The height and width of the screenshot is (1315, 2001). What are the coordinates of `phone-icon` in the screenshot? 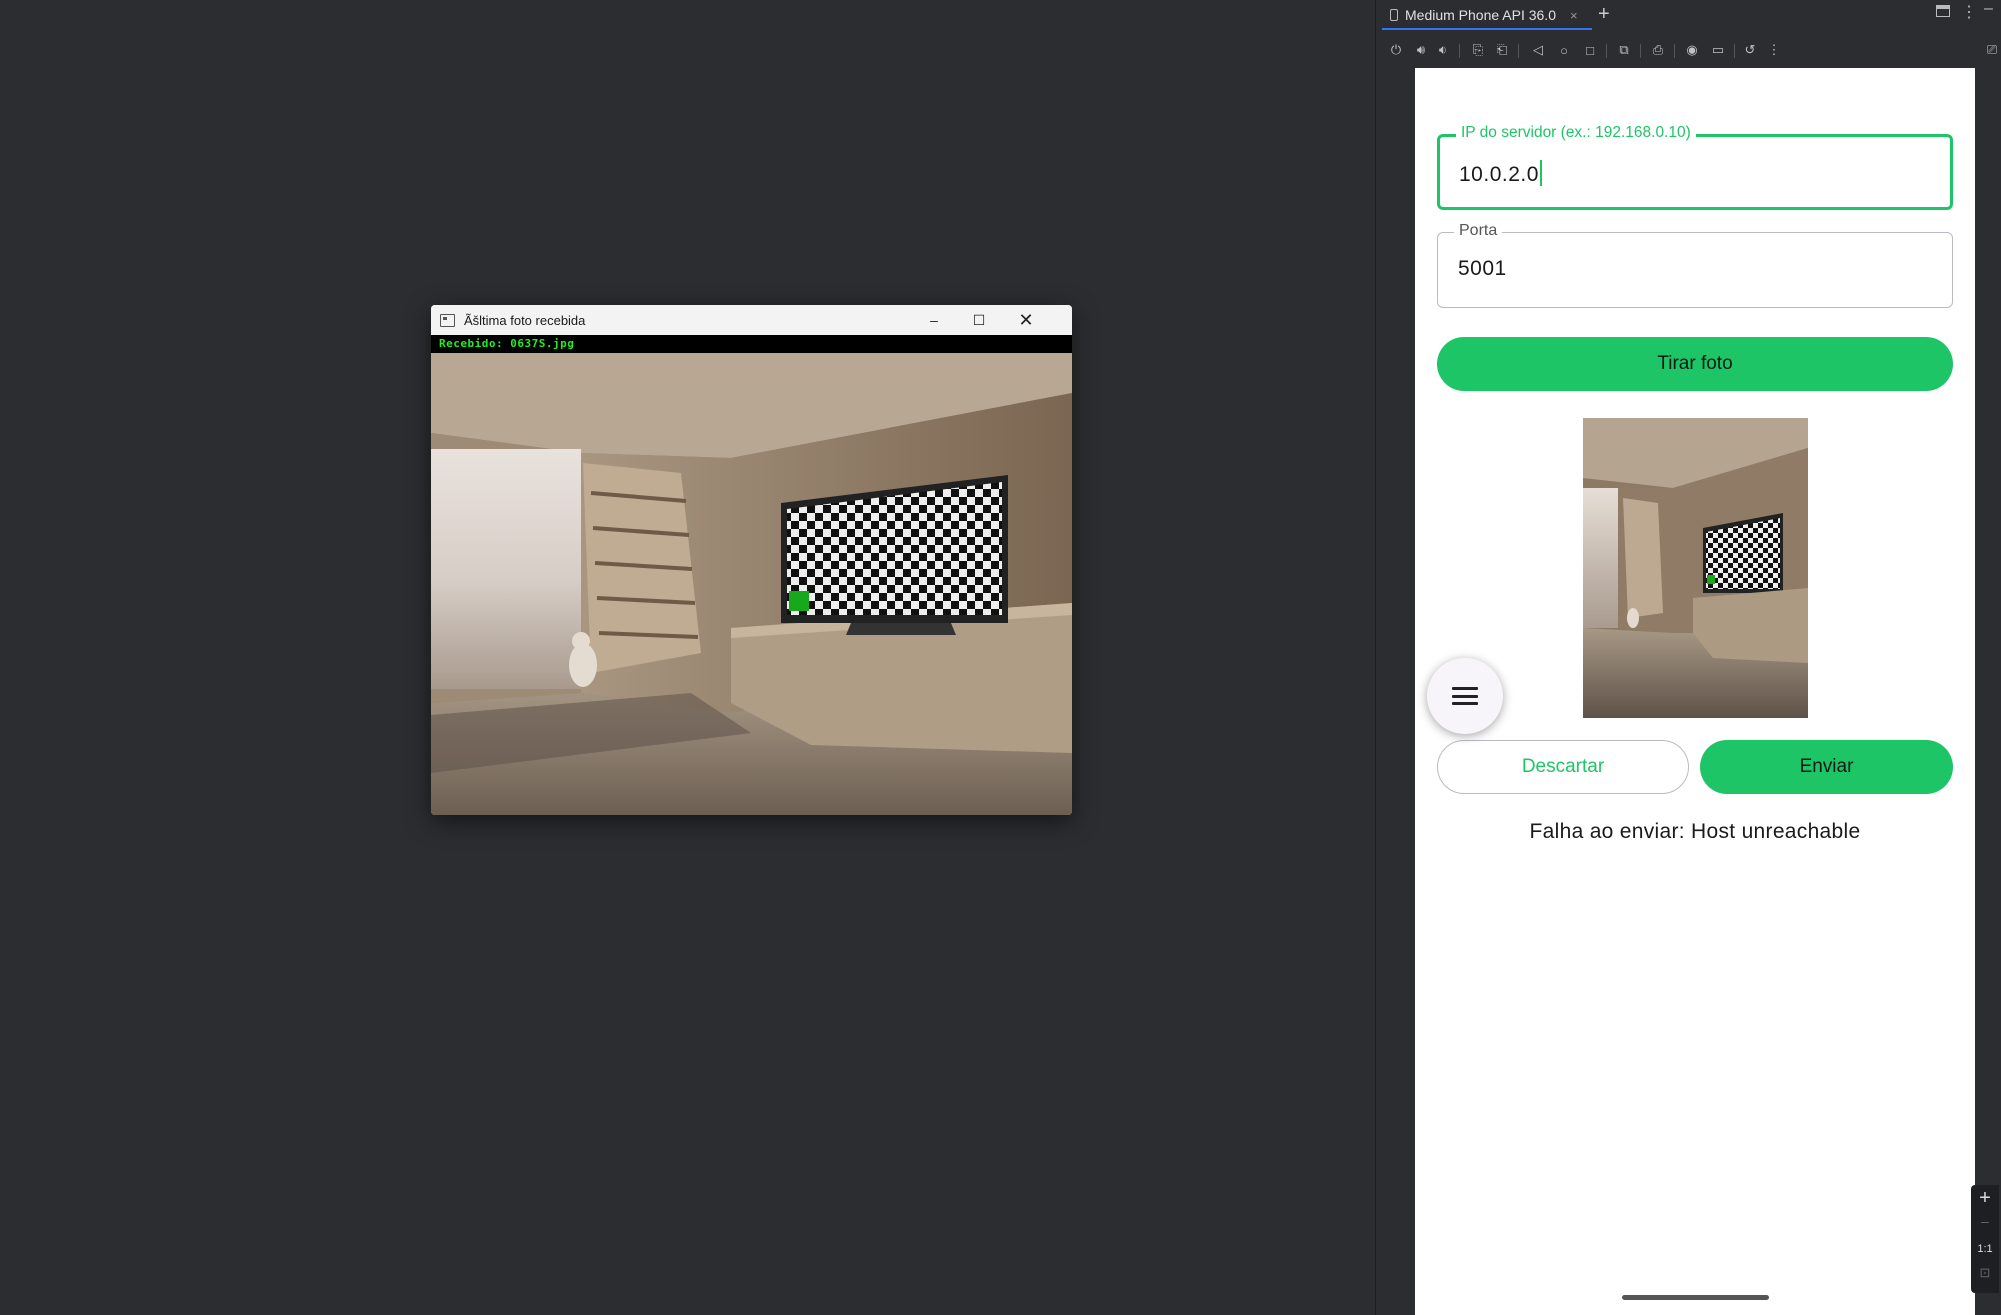 It's located at (1394, 15).